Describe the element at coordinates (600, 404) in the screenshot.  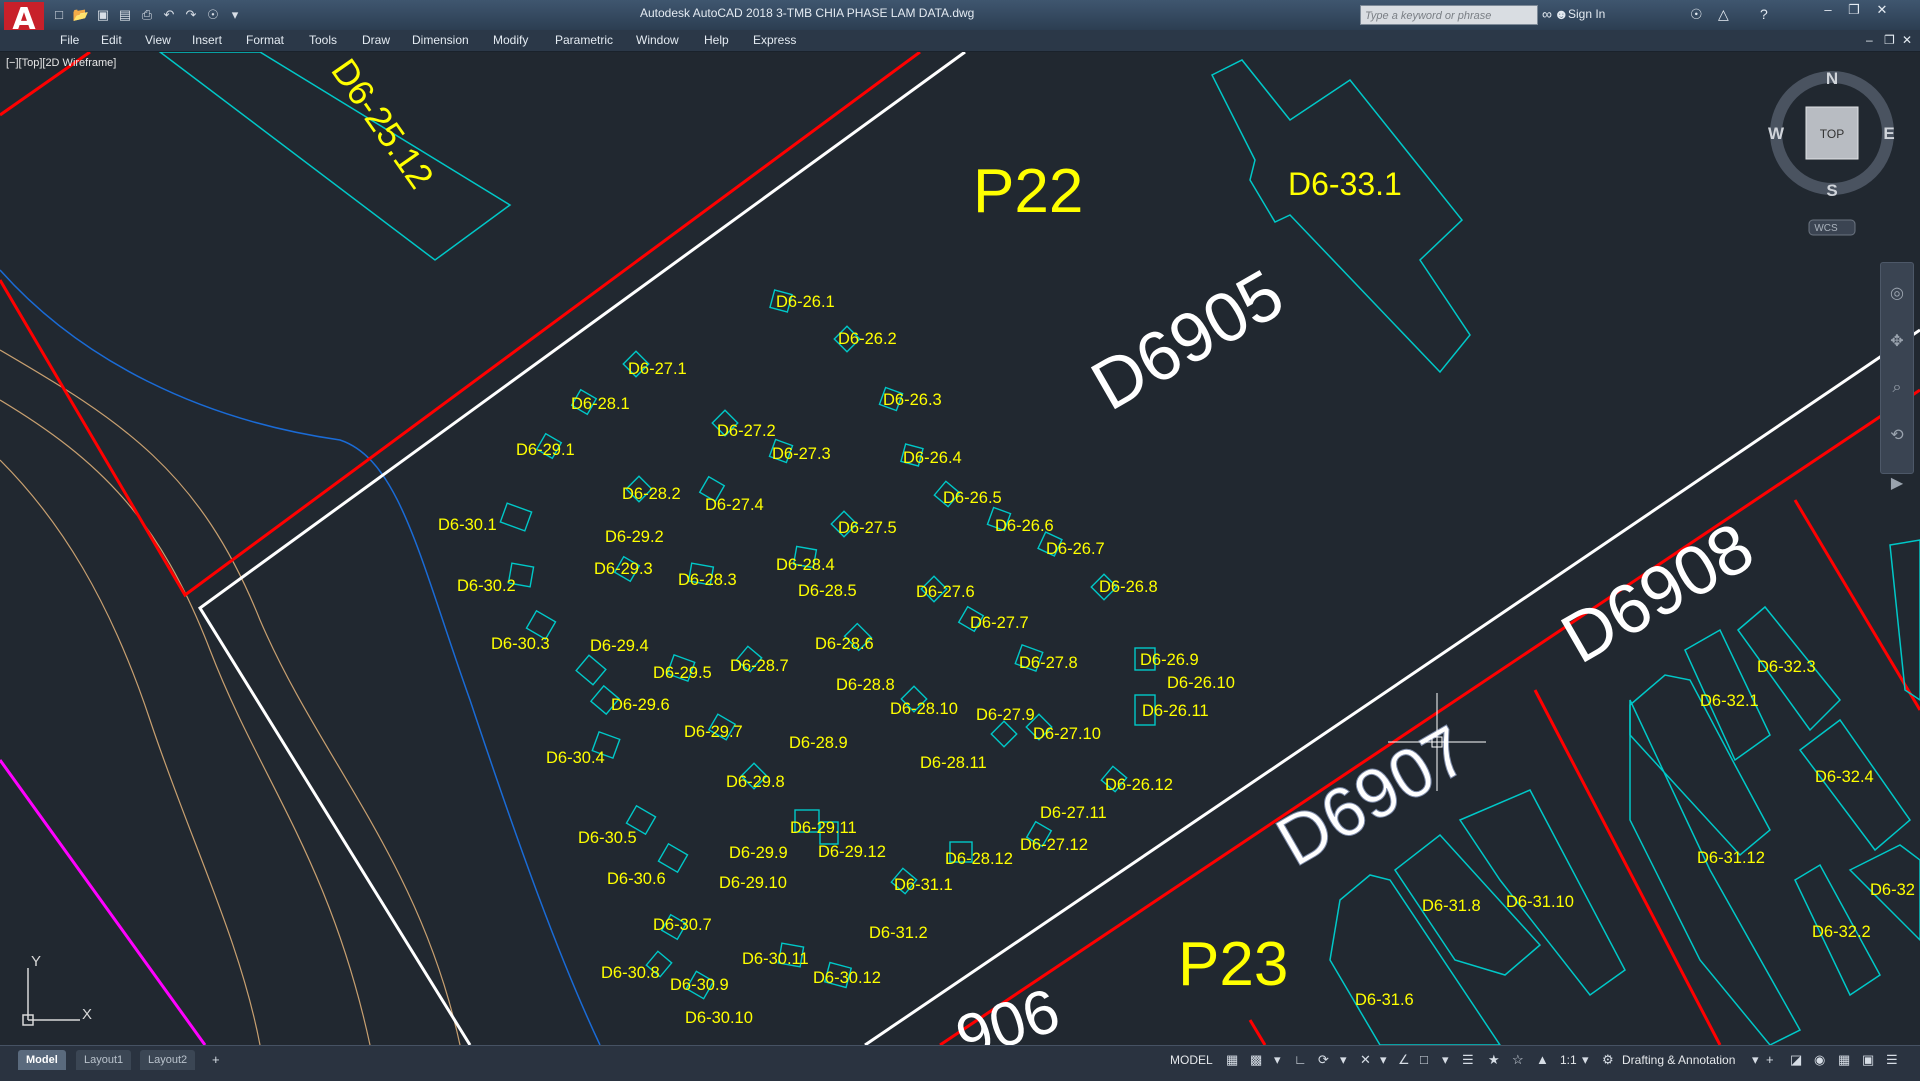
I see `point-label: D6-28.1` at that location.